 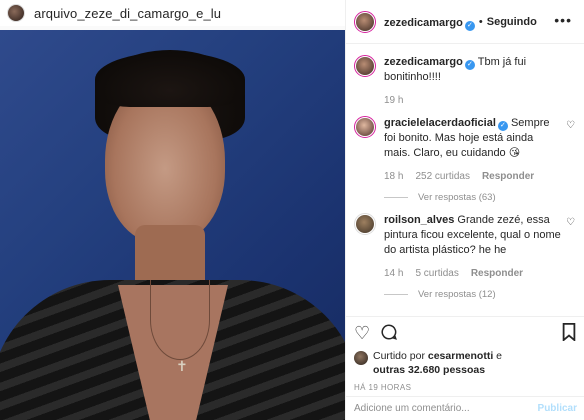 What do you see at coordinates (569, 333) in the screenshot?
I see `bookmark-icon` at bounding box center [569, 333].